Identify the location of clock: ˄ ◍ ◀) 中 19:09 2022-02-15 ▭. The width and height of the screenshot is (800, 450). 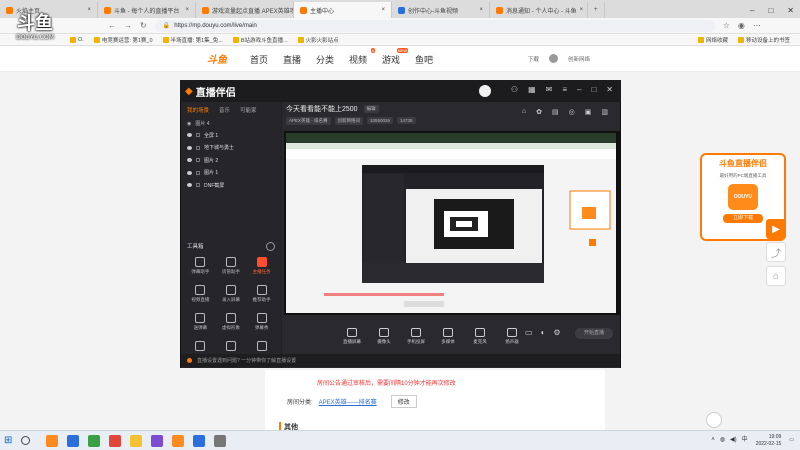
(755, 441).